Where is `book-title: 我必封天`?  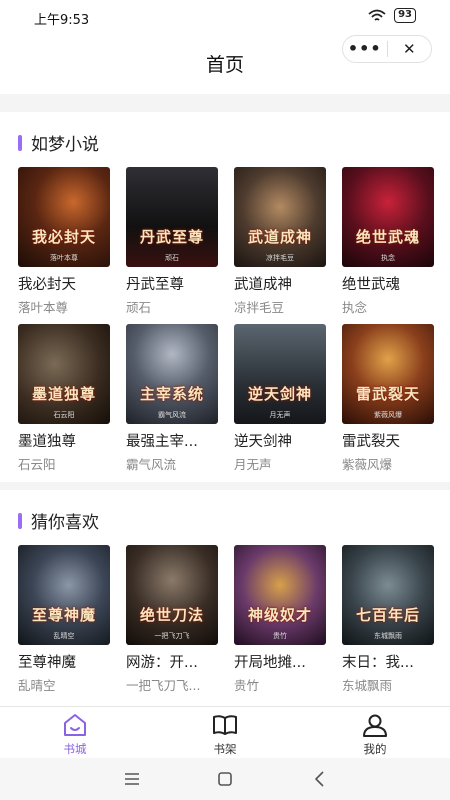 book-title: 我必封天 is located at coordinates (64, 283).